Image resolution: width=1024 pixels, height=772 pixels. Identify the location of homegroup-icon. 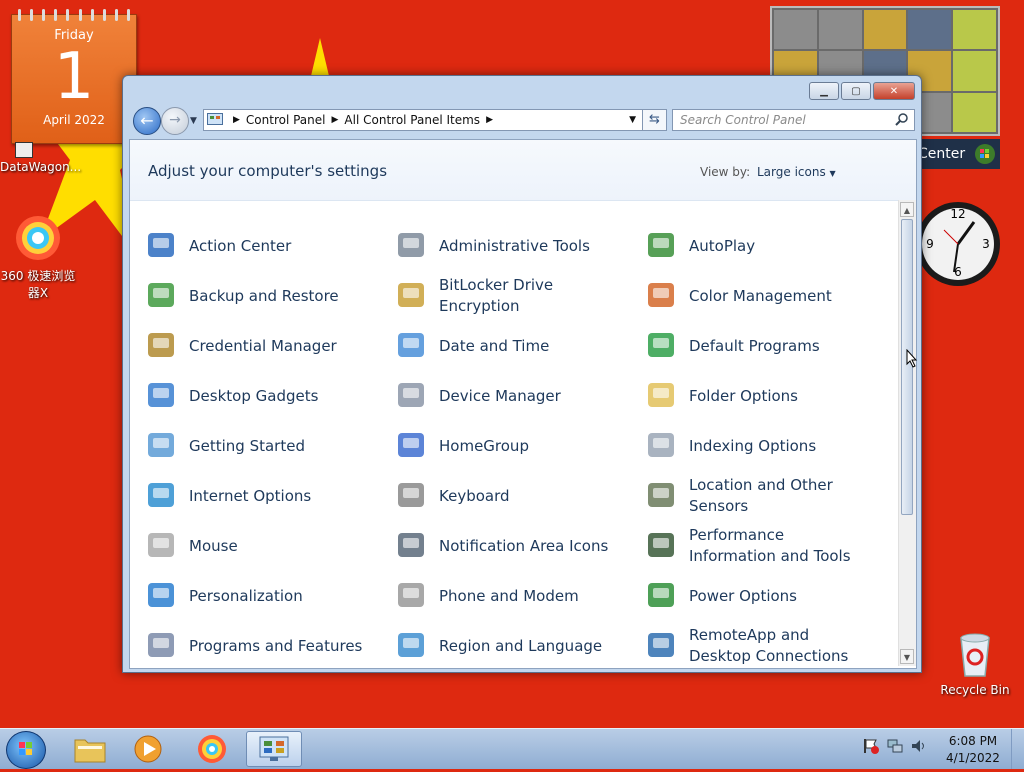
(412, 446).